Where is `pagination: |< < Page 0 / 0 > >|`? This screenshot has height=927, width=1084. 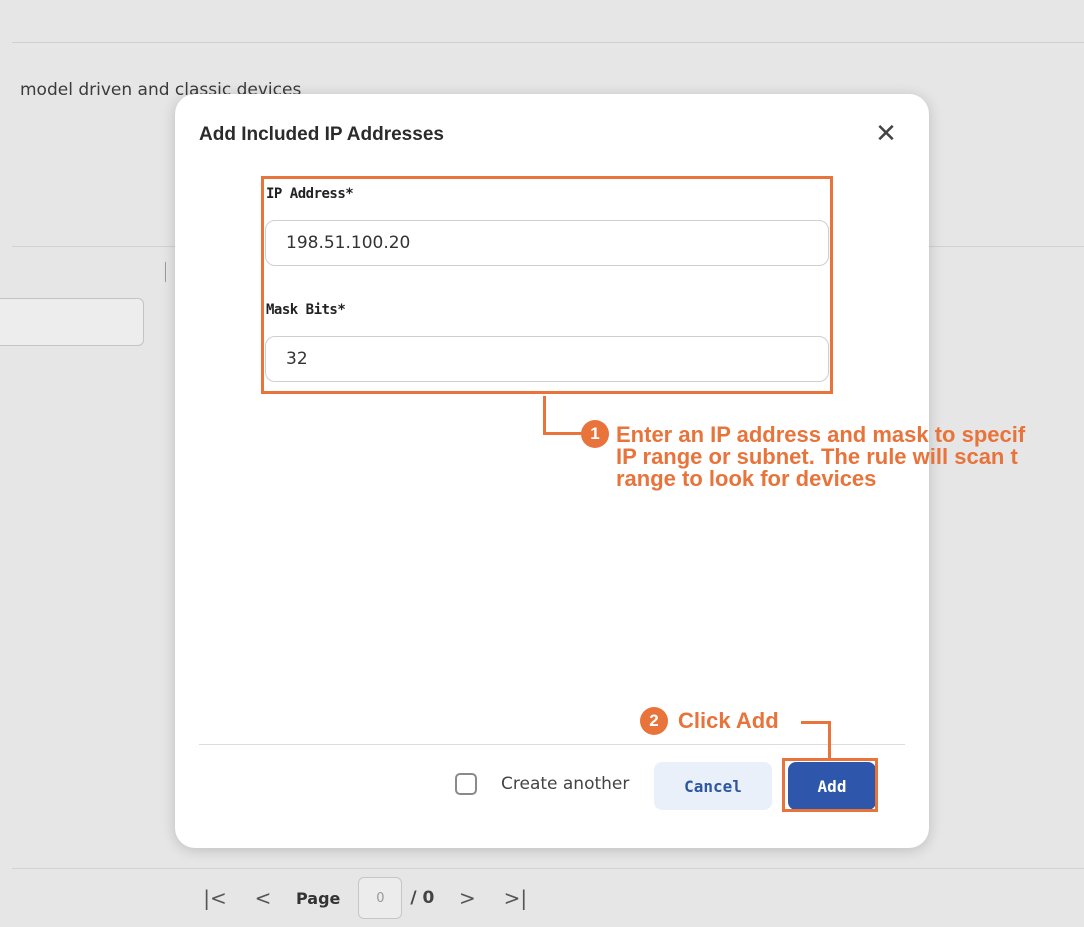
pagination: |< < Page 0 / 0 > >| is located at coordinates (365, 898).